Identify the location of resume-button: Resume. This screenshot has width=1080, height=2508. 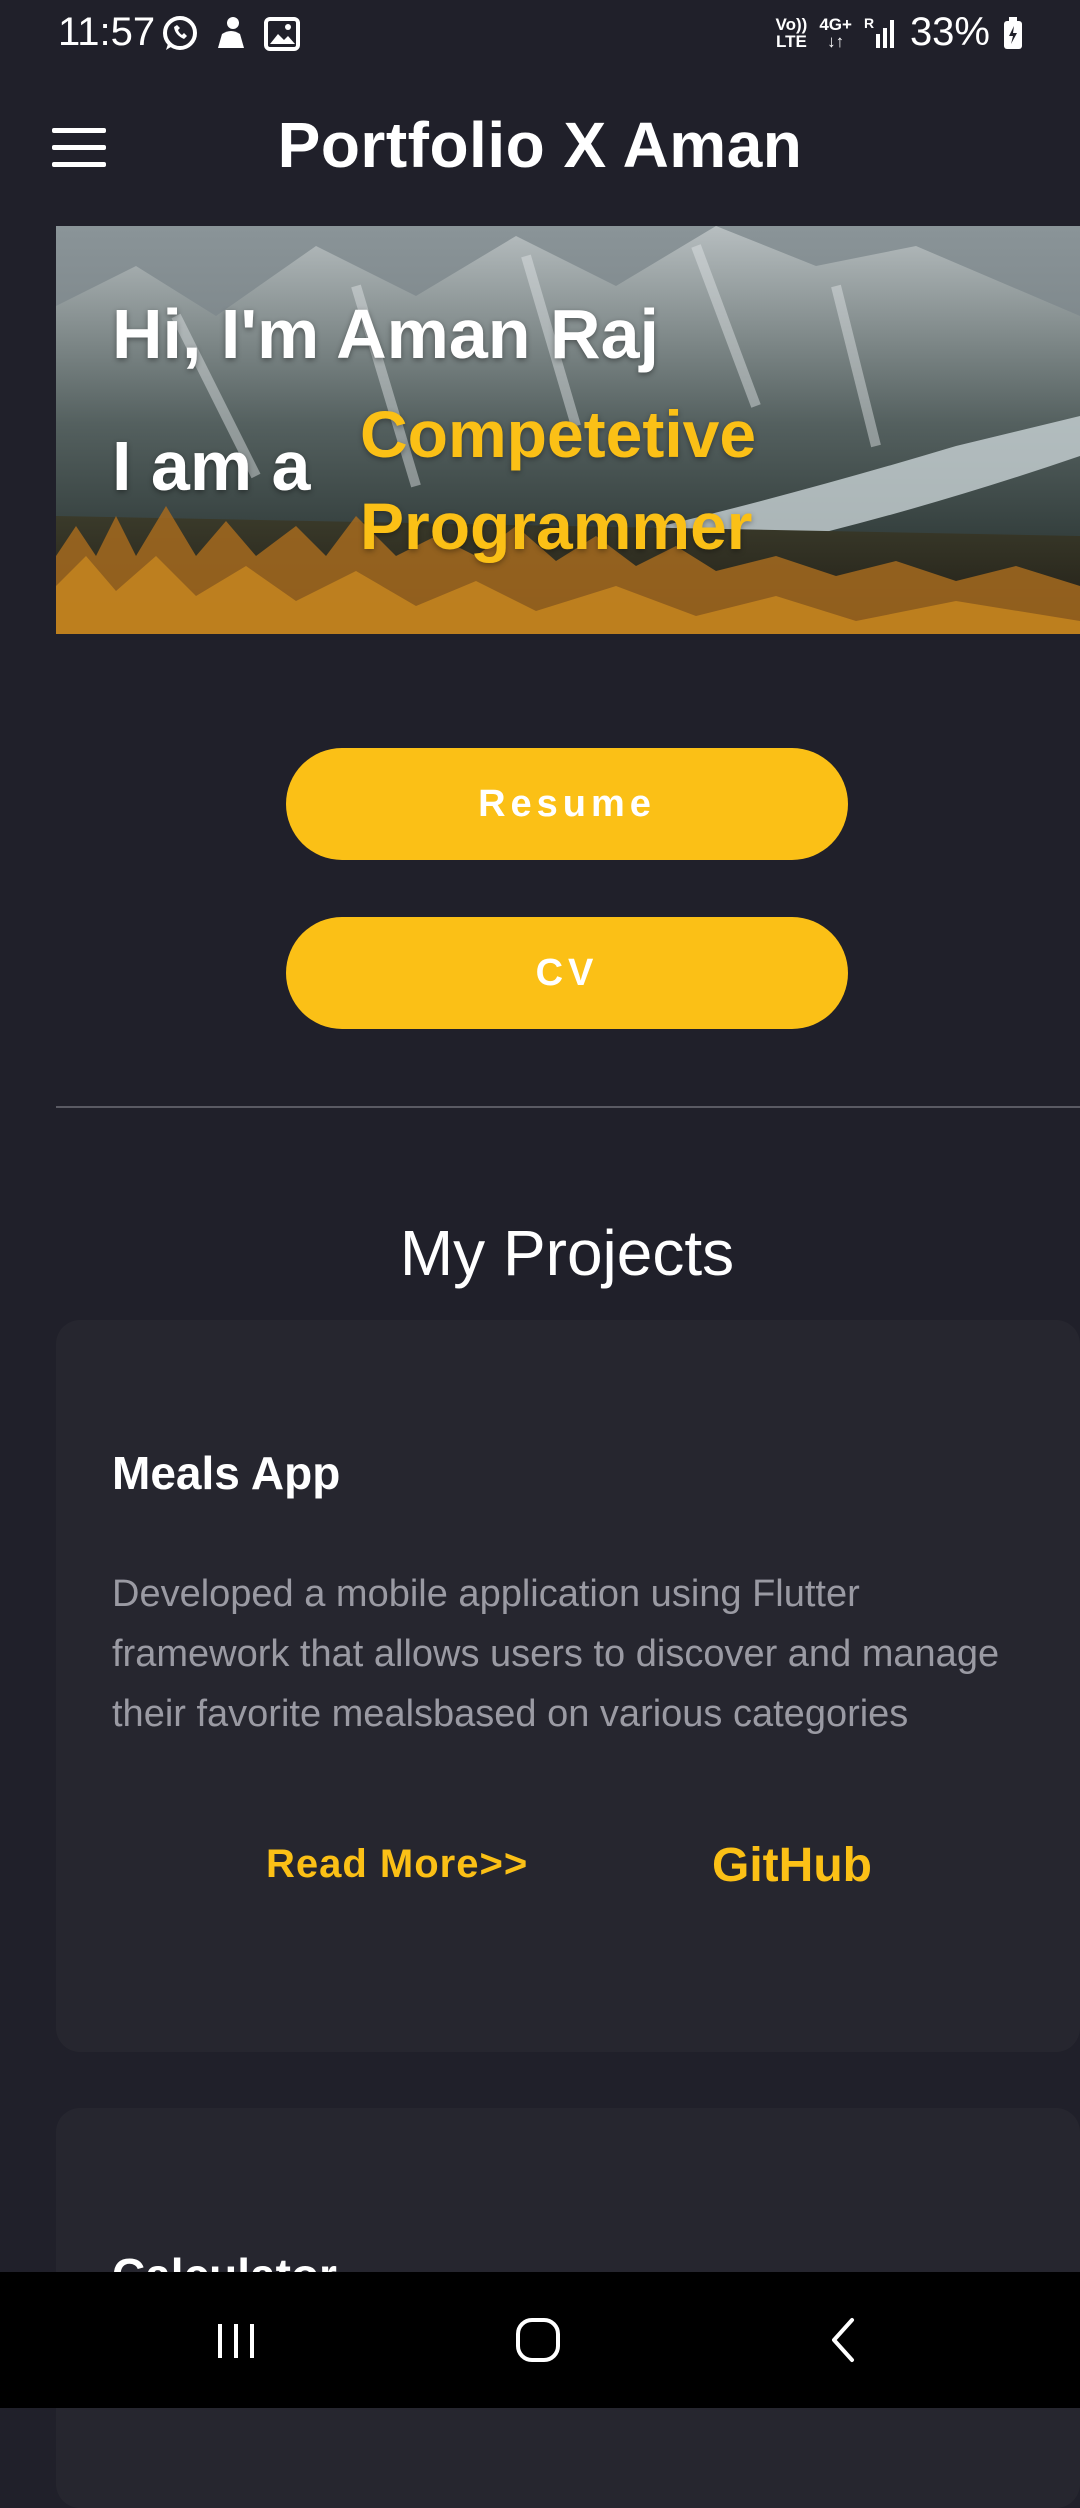
(567, 804).